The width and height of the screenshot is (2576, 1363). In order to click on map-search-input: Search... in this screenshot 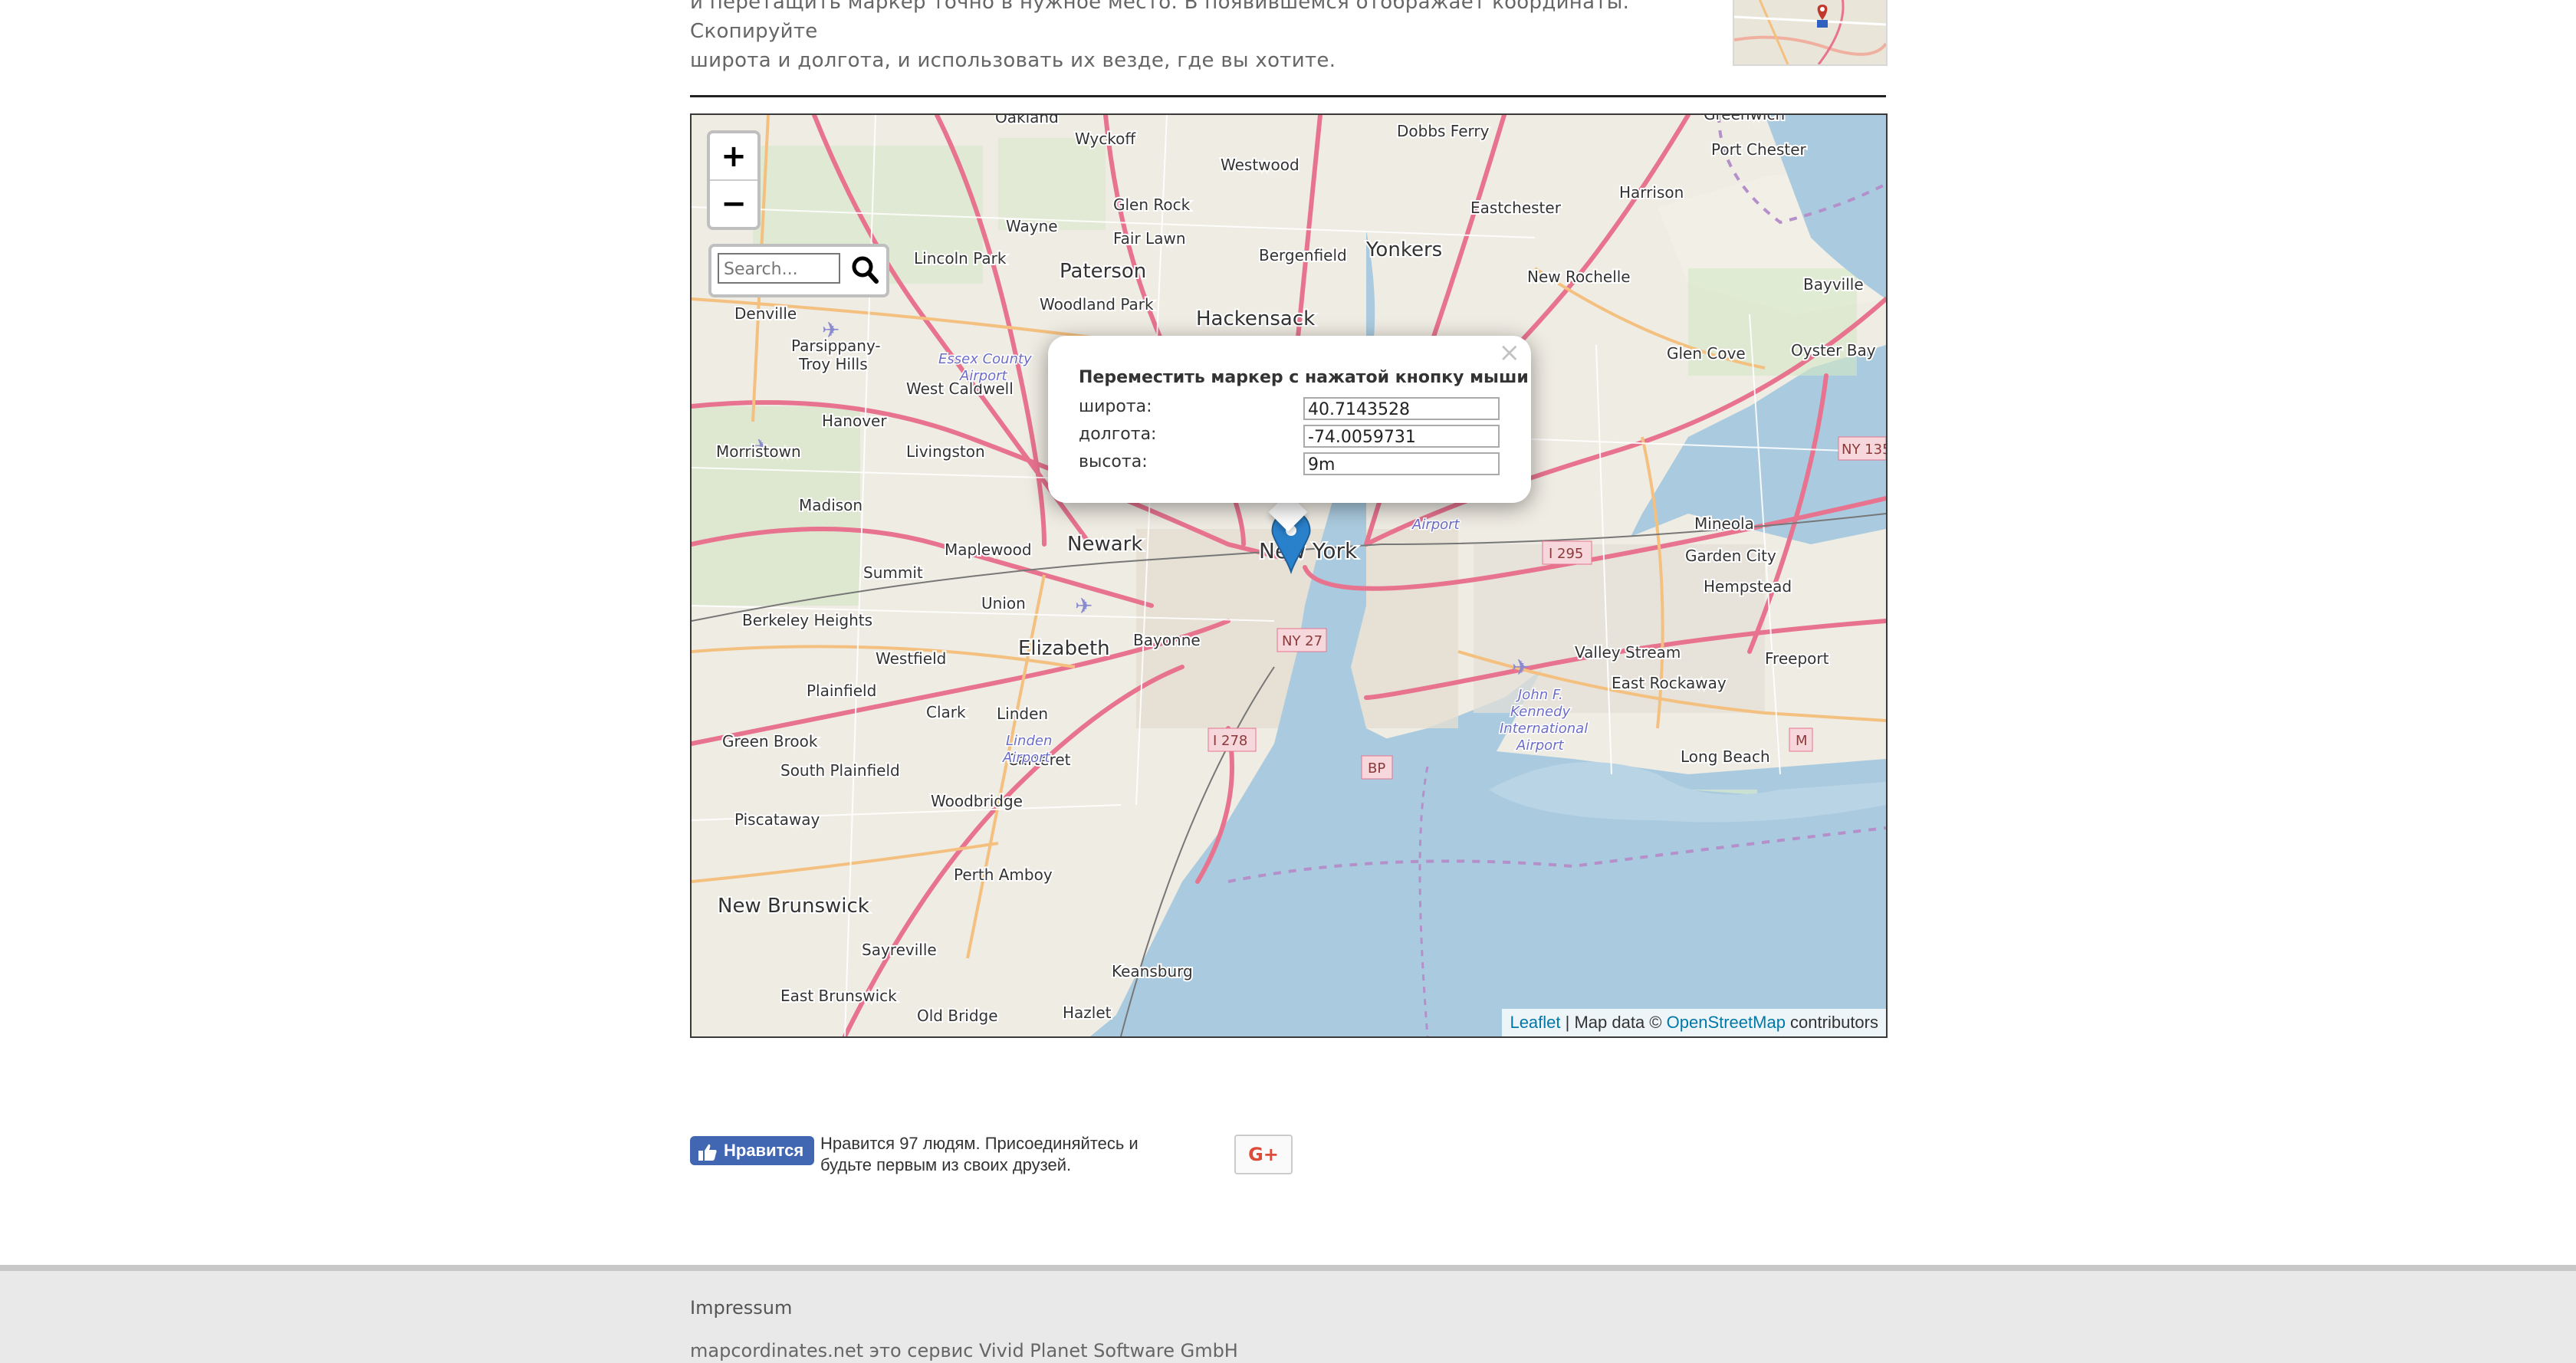, I will do `click(779, 268)`.